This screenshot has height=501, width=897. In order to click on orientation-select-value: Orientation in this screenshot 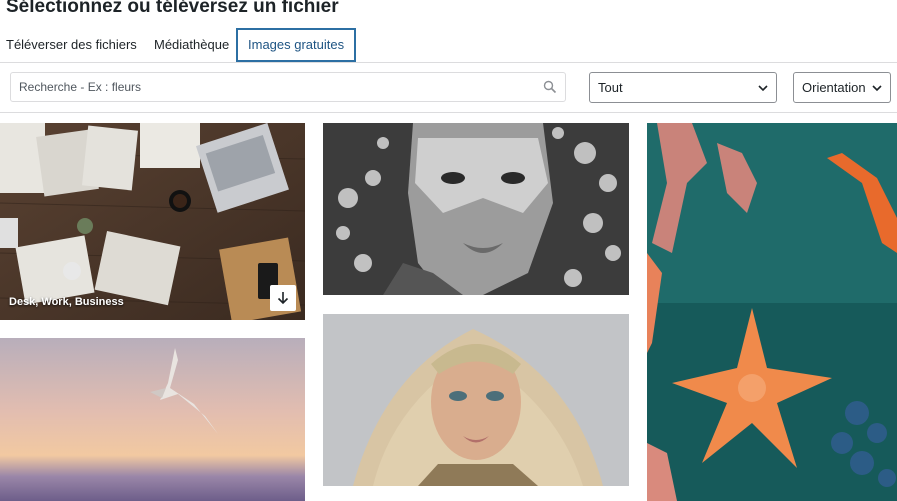, I will do `click(834, 87)`.